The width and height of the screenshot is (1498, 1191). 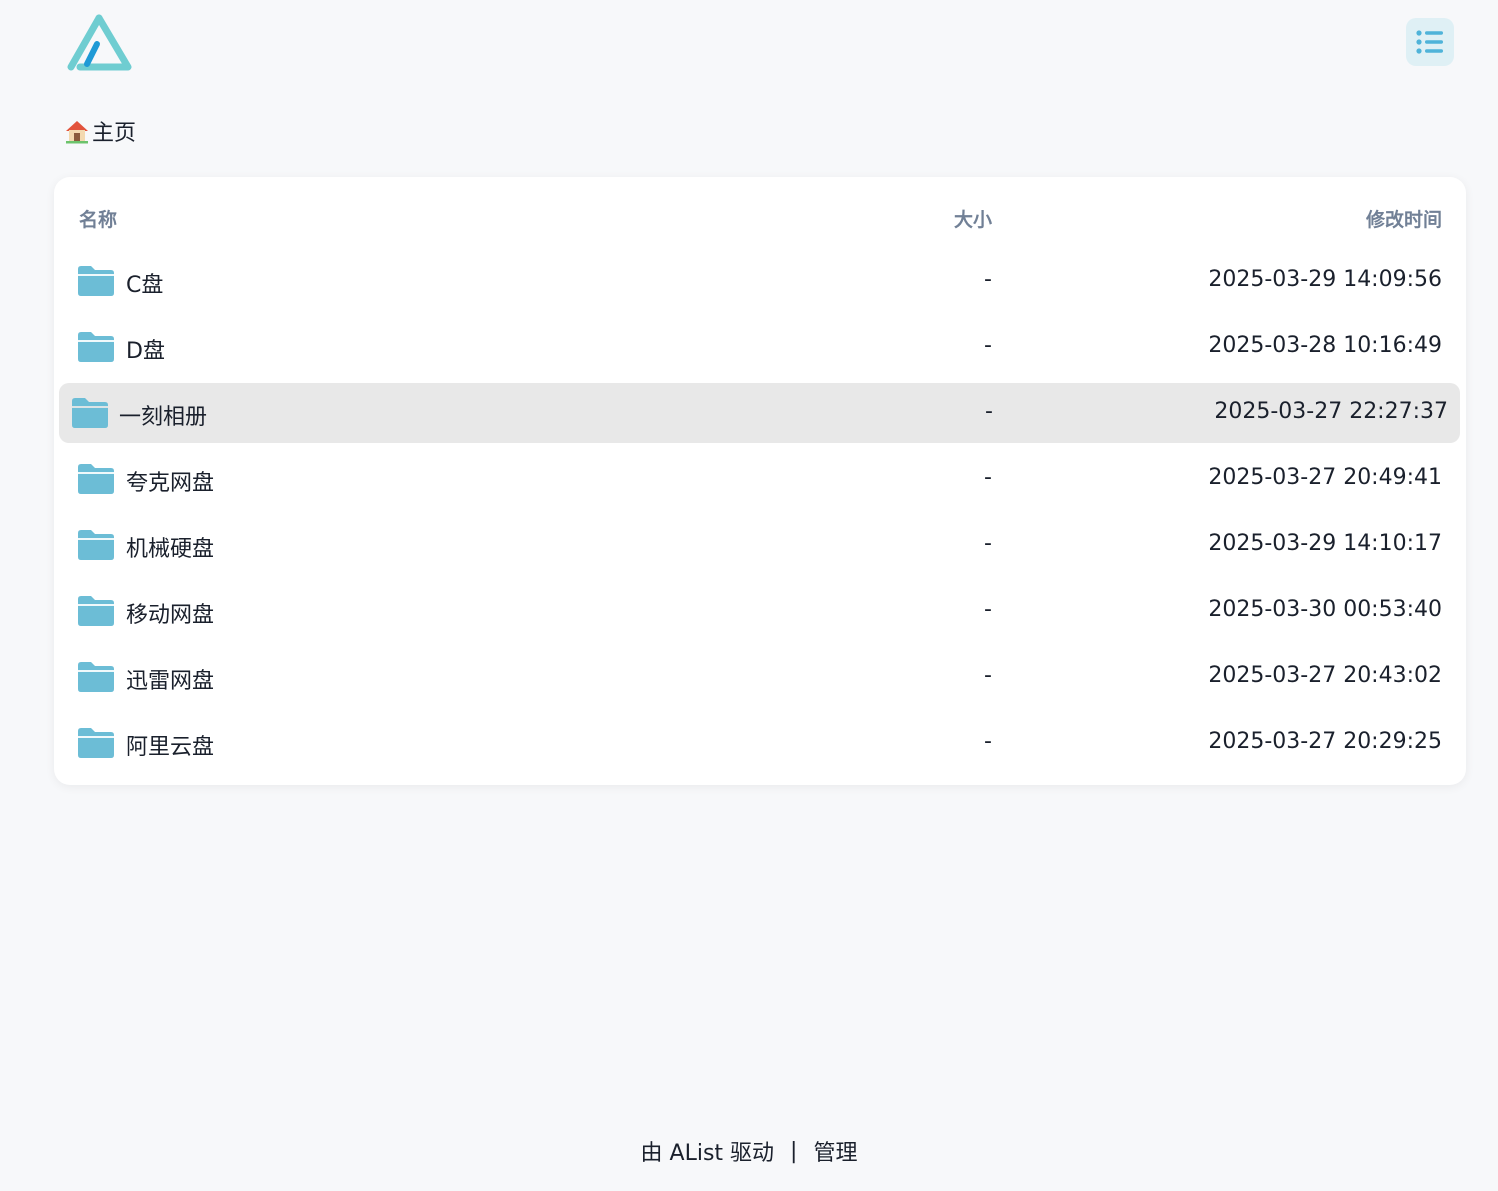 I want to click on file-name: 一刻相册, so click(x=163, y=417).